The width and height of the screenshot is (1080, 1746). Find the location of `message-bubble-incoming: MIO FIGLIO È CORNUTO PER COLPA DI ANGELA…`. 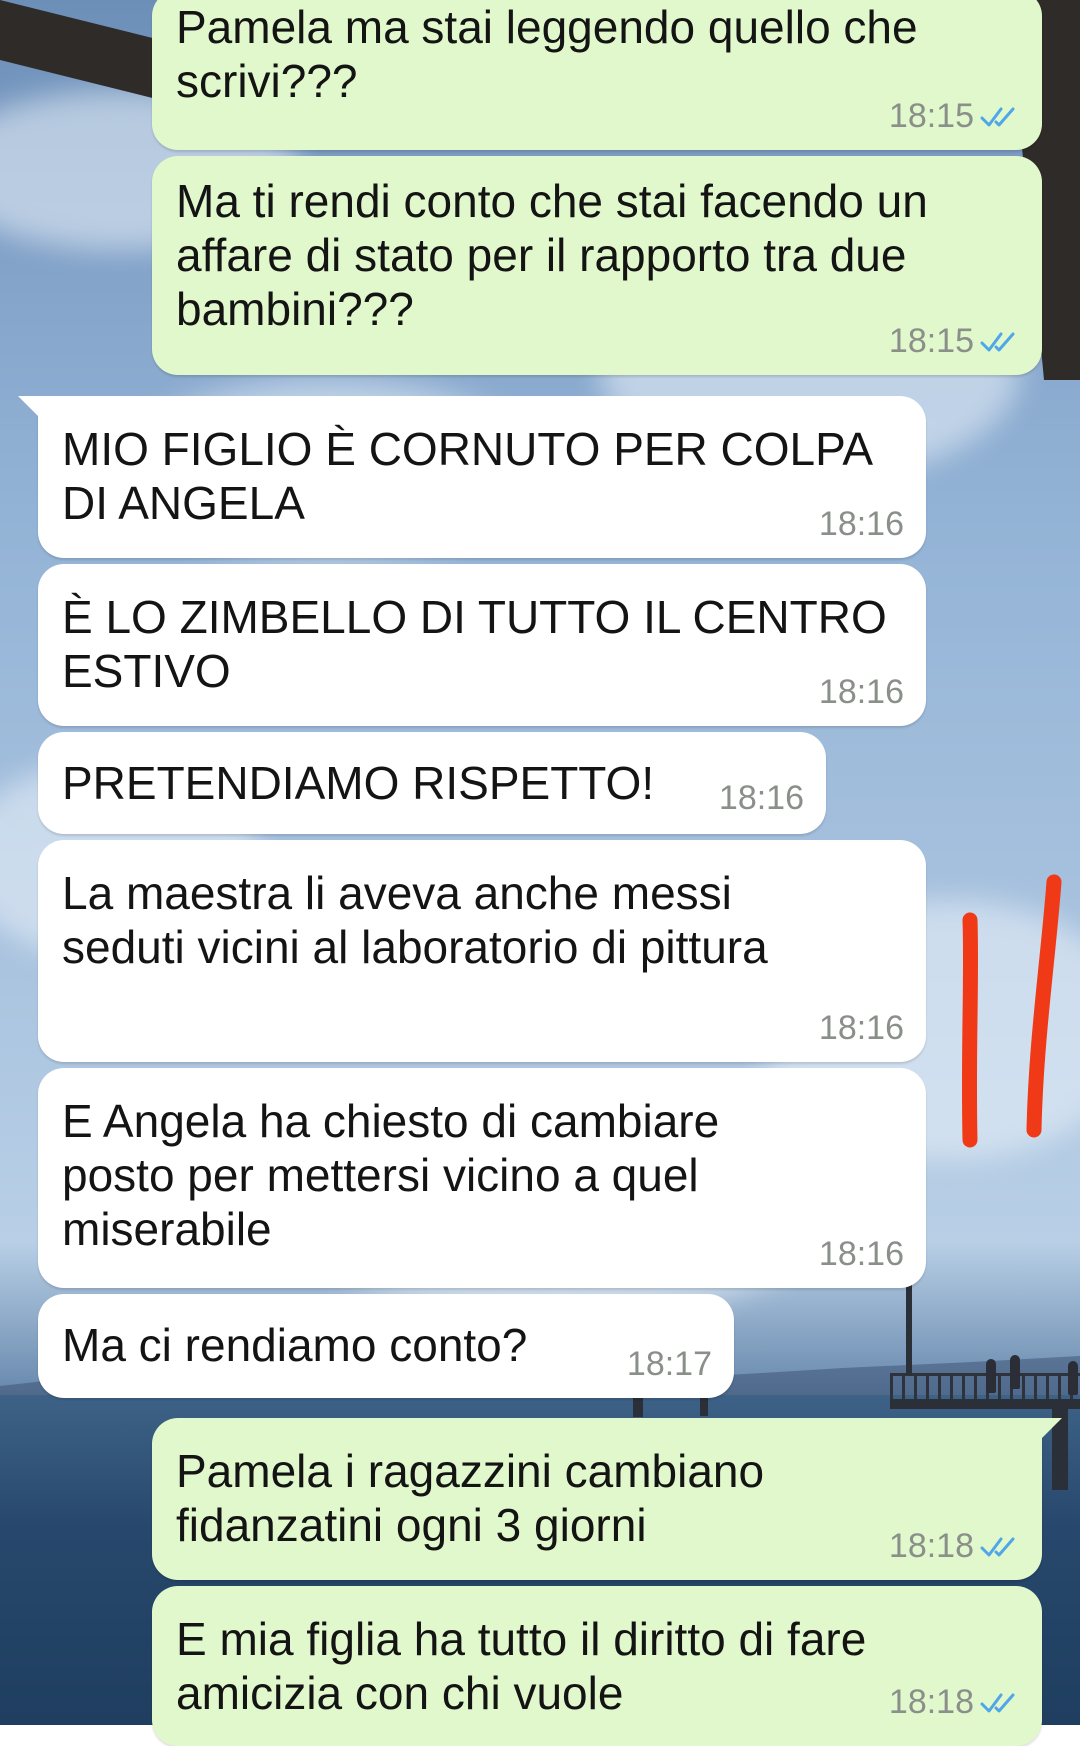

message-bubble-incoming: MIO FIGLIO È CORNUTO PER COLPA DI ANGELA… is located at coordinates (472, 477).